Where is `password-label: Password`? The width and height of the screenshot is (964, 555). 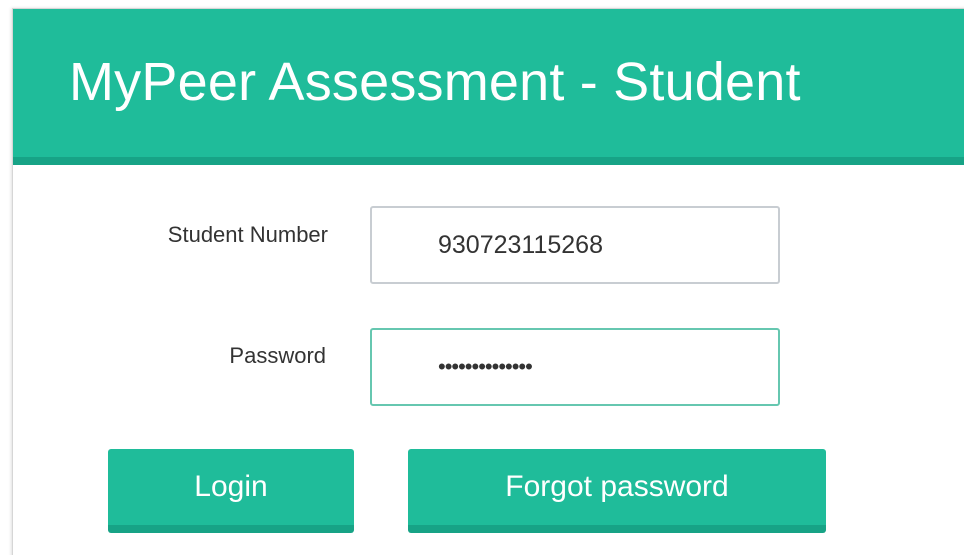
password-label: Password is located at coordinates (277, 355).